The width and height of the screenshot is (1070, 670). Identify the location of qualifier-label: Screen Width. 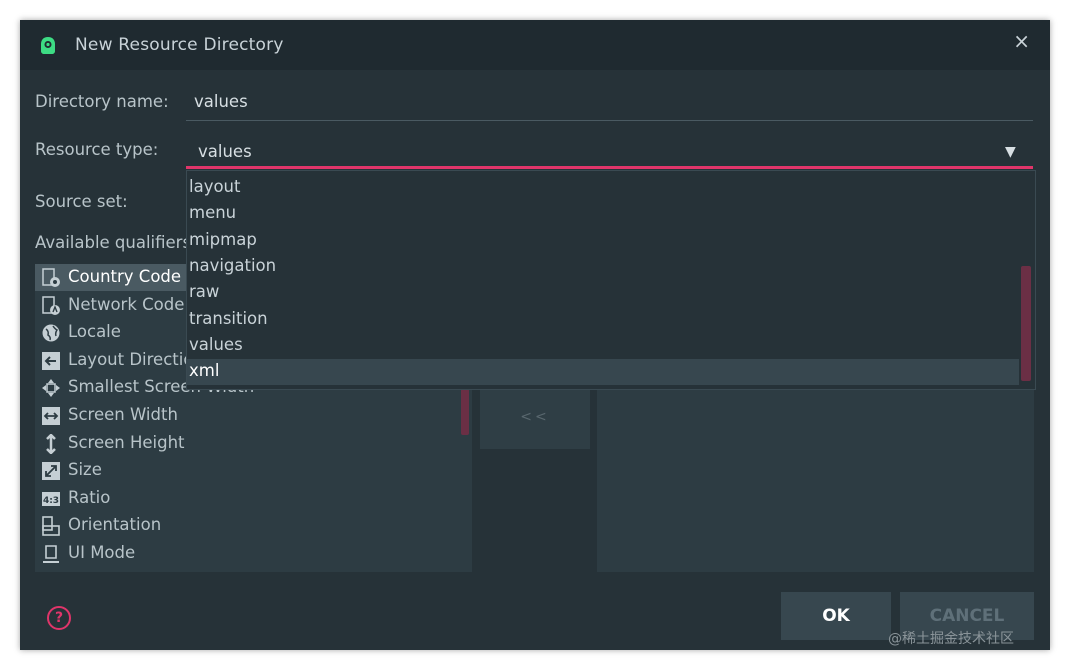
(123, 414).